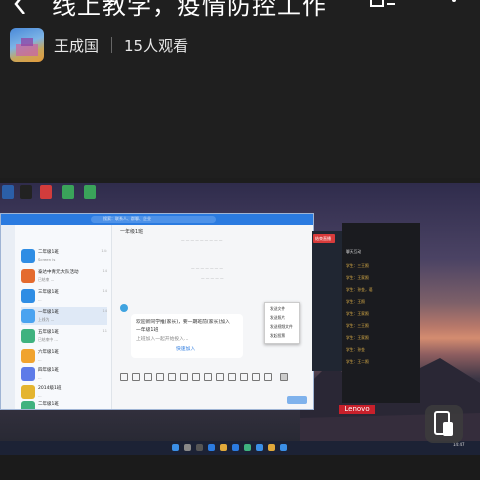  Describe the element at coordinates (136, 377) in the screenshot. I see `scissors-icon` at that location.